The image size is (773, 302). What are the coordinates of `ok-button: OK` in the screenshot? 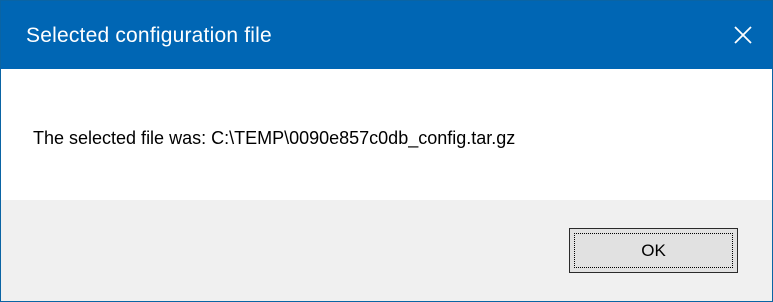 It's located at (653, 250).